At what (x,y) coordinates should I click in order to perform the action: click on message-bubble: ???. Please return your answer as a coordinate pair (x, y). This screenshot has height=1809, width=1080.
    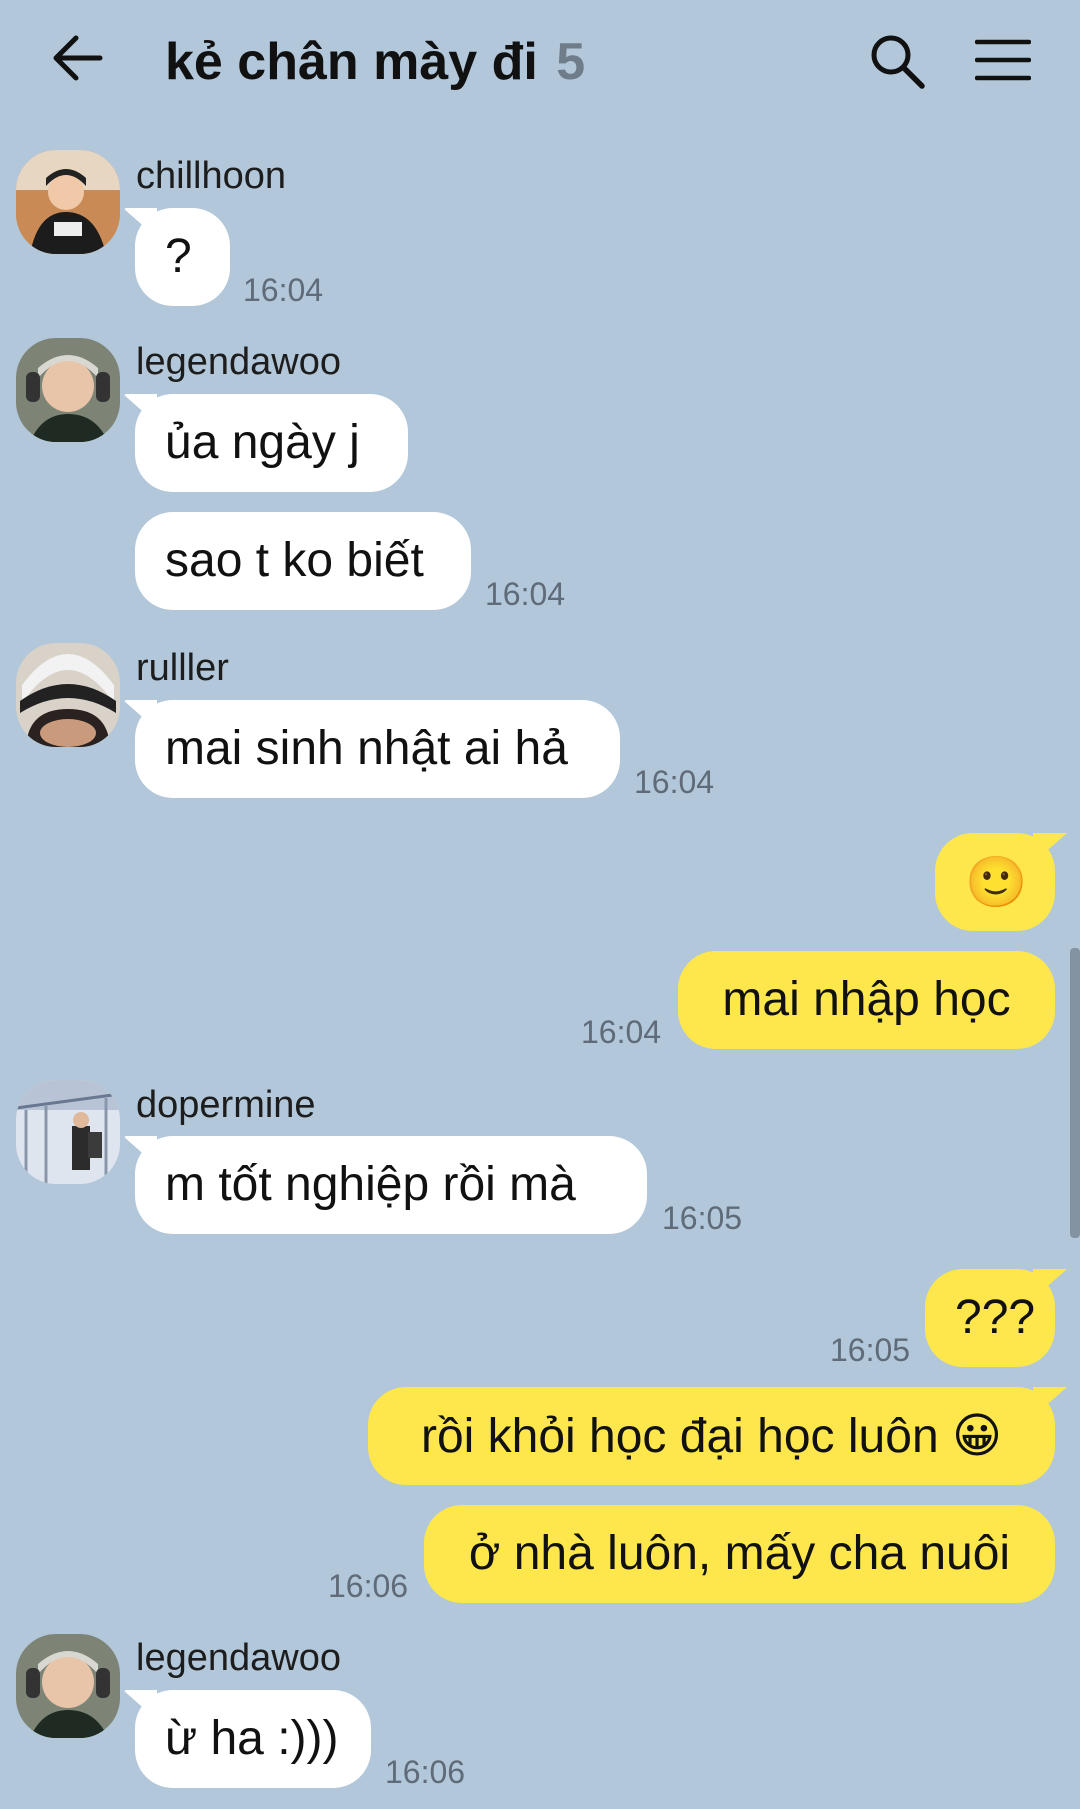
    Looking at the image, I should click on (990, 1318).